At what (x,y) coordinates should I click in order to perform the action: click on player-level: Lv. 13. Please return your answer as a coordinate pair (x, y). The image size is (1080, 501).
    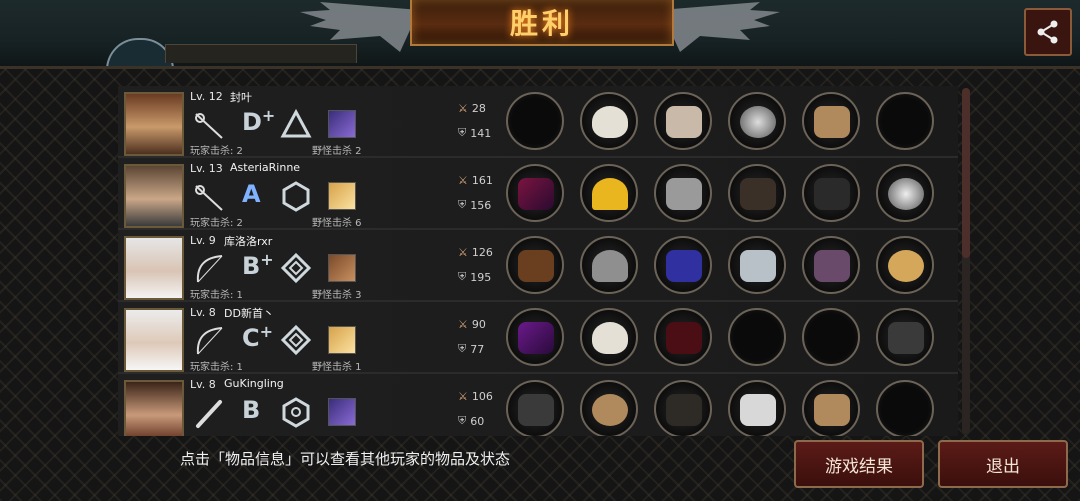
    Looking at the image, I should click on (206, 168).